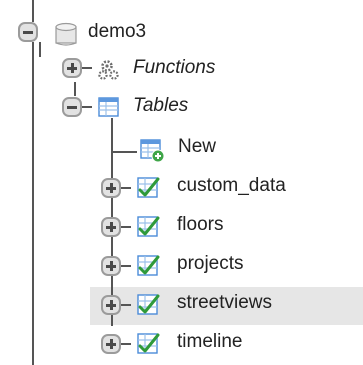 This screenshot has height=365, width=363. What do you see at coordinates (174, 68) in the screenshot?
I see `functions-label: Functions` at bounding box center [174, 68].